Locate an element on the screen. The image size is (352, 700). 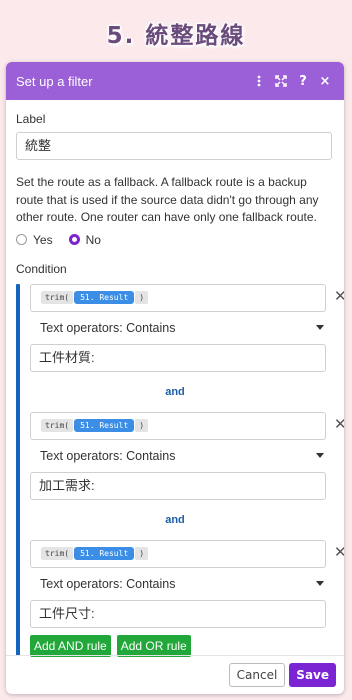
condition-value-input: 工件尺寸: is located at coordinates (178, 613).